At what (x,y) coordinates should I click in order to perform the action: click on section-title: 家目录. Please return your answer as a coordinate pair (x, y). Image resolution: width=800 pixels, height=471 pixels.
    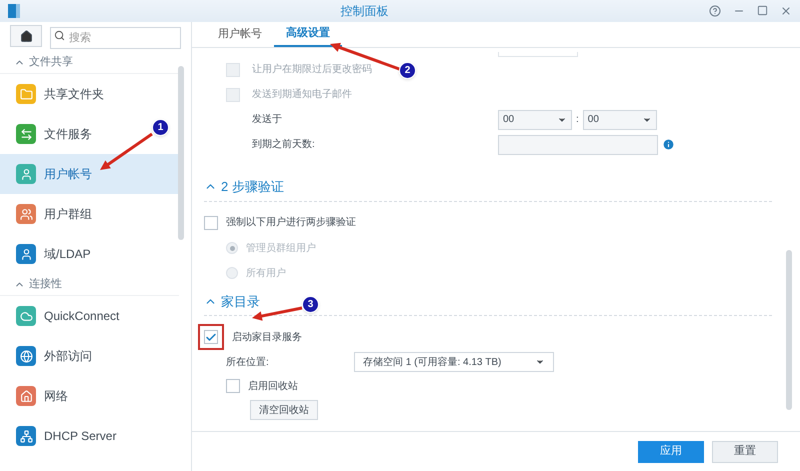
    Looking at the image, I should click on (240, 301).